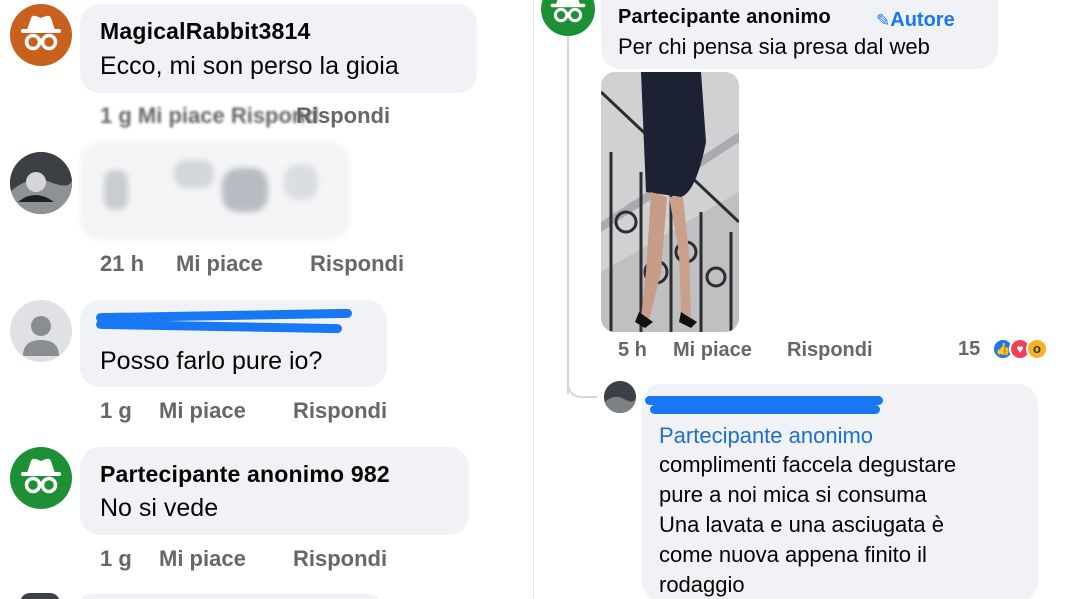 The width and height of the screenshot is (1066, 599). Describe the element at coordinates (568, 215) in the screenshot. I see `thread-line` at that location.